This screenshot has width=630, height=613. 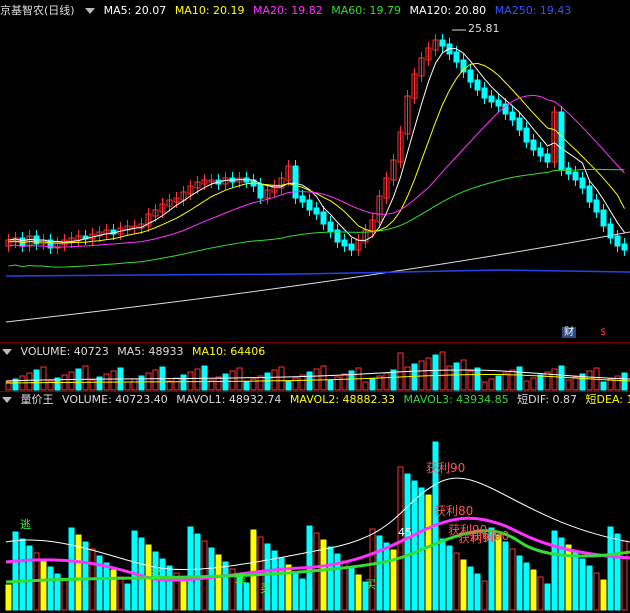 I want to click on dividend-badge: $, so click(x=603, y=332).